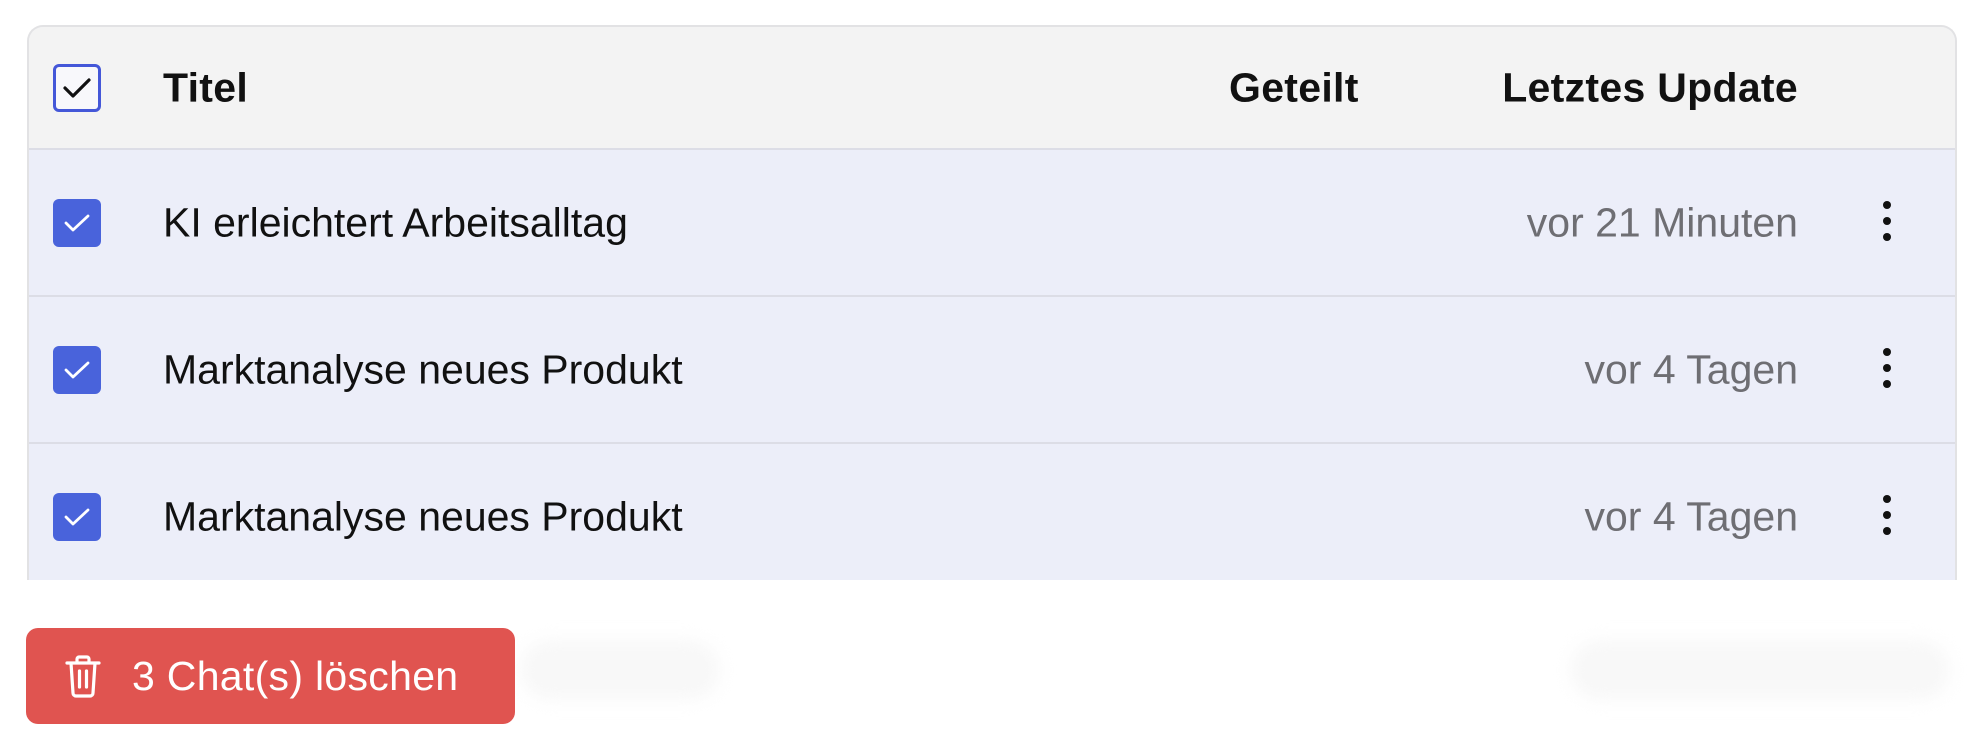 This screenshot has height=748, width=1982. Describe the element at coordinates (295, 675) in the screenshot. I see `delete-chats-label: 3 Chat(s) löschen` at that location.